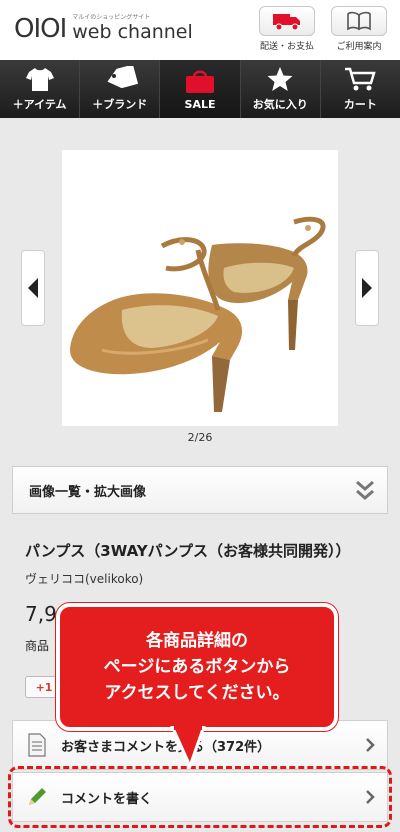  I want to click on book-icon, so click(359, 21).